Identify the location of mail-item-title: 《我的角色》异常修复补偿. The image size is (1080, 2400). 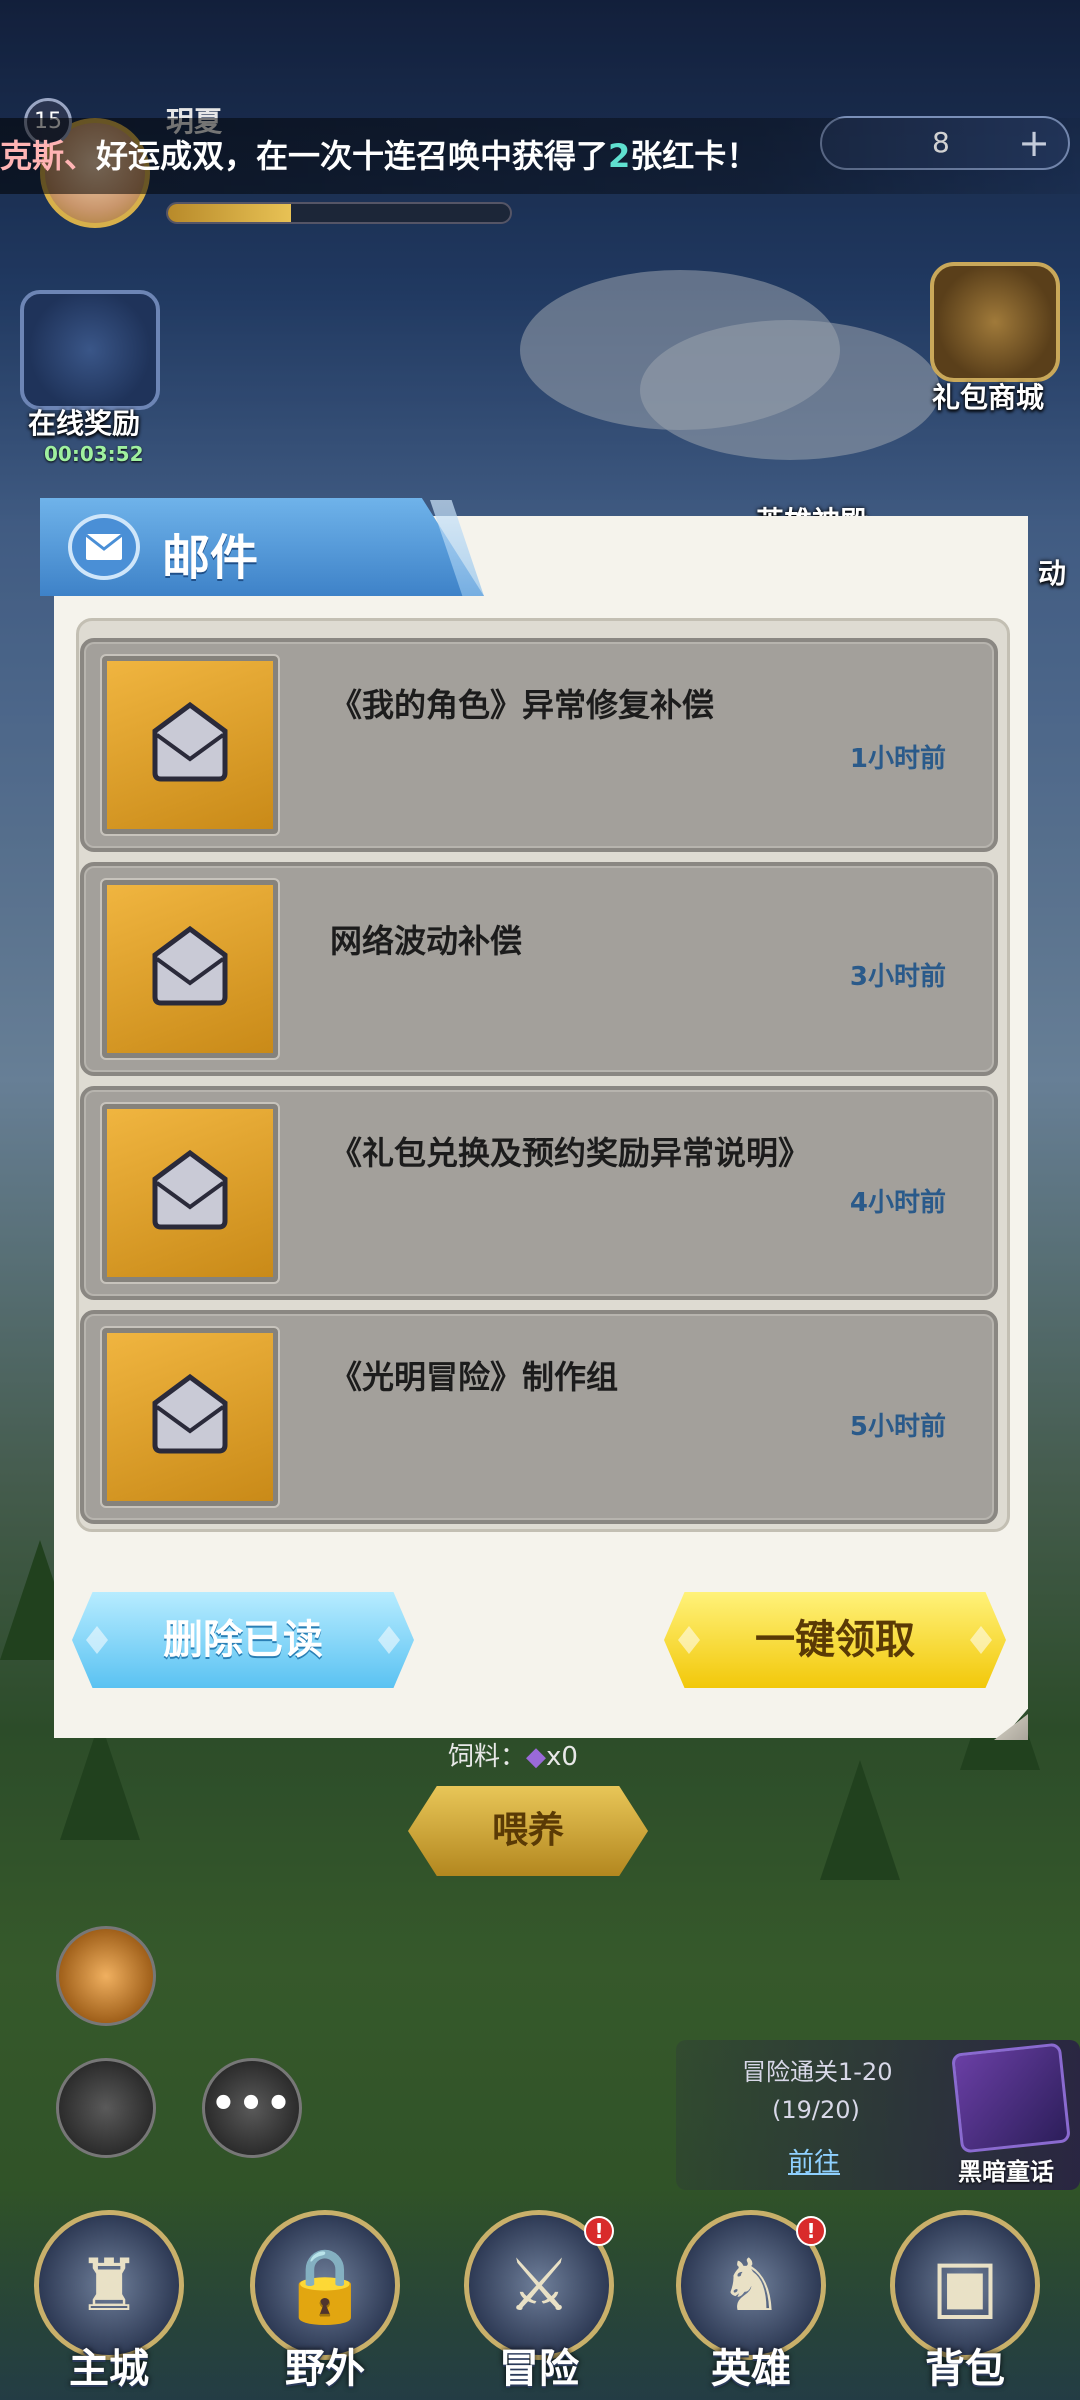
(522, 705).